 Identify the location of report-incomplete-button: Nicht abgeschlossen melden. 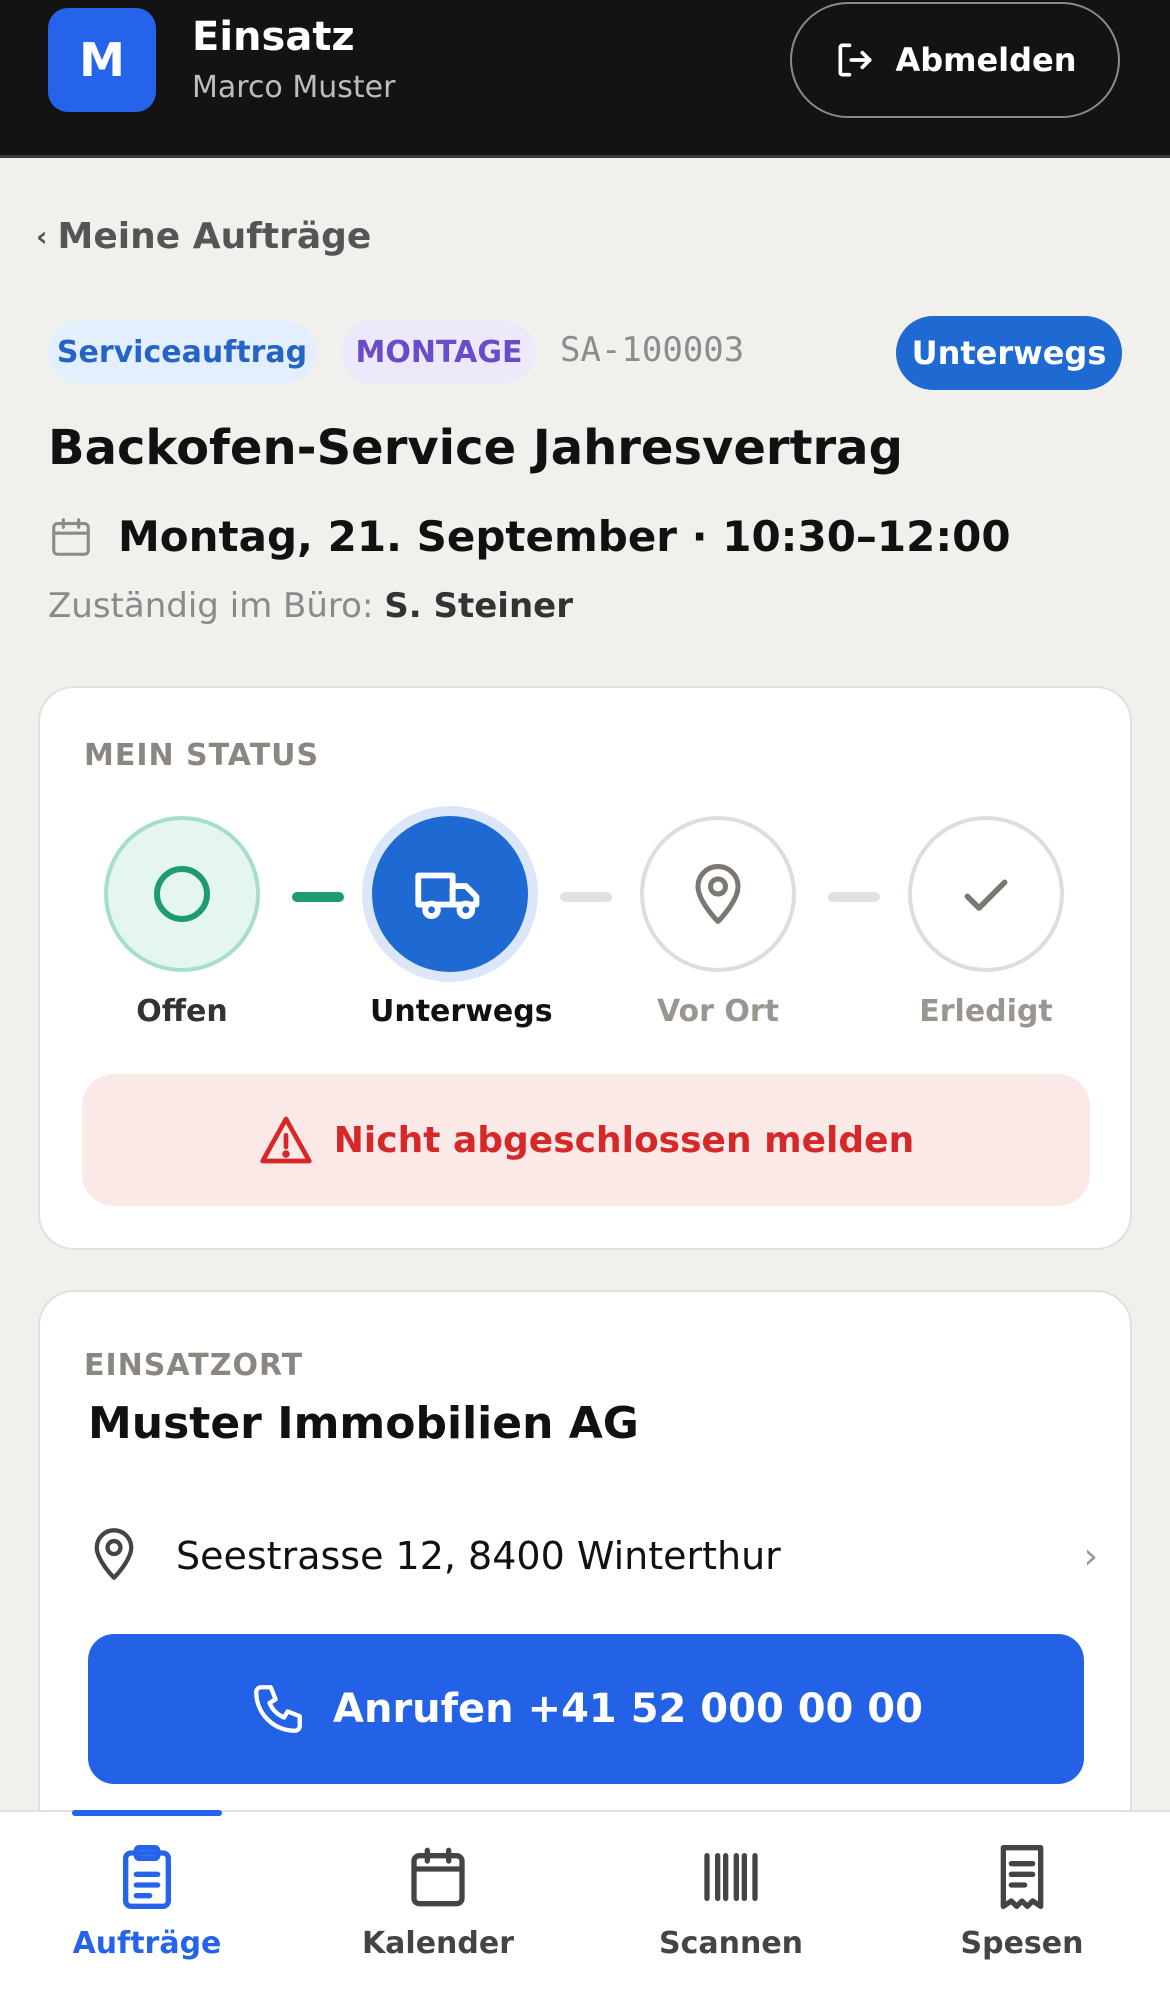
(586, 1140).